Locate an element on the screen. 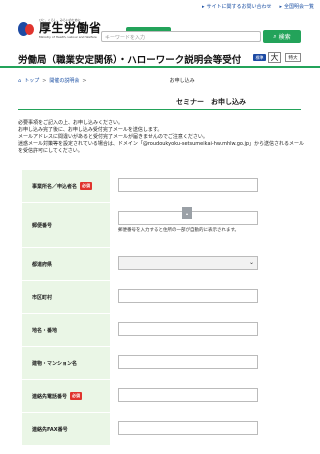 The image size is (320, 454). city-label: 市区町村 is located at coordinates (42, 297).